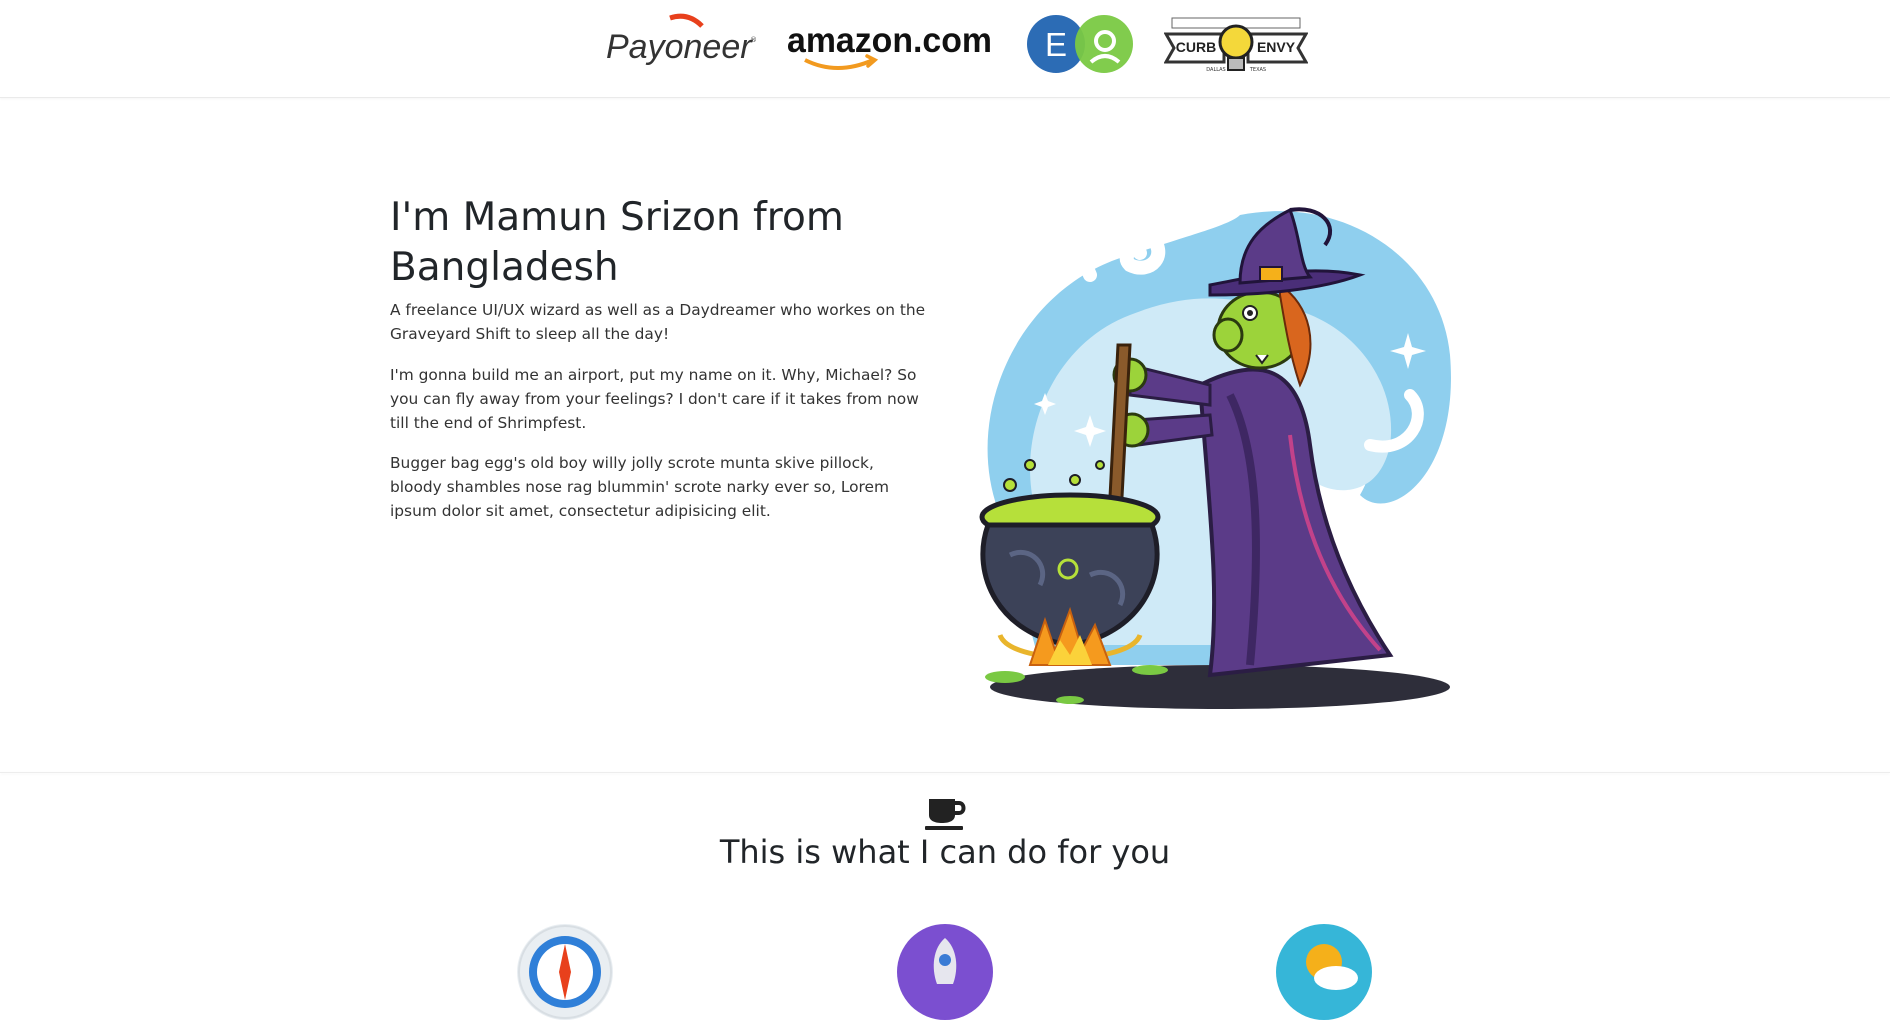 The image size is (1890, 1024). Describe the element at coordinates (945, 772) in the screenshot. I see `section-divider` at that location.